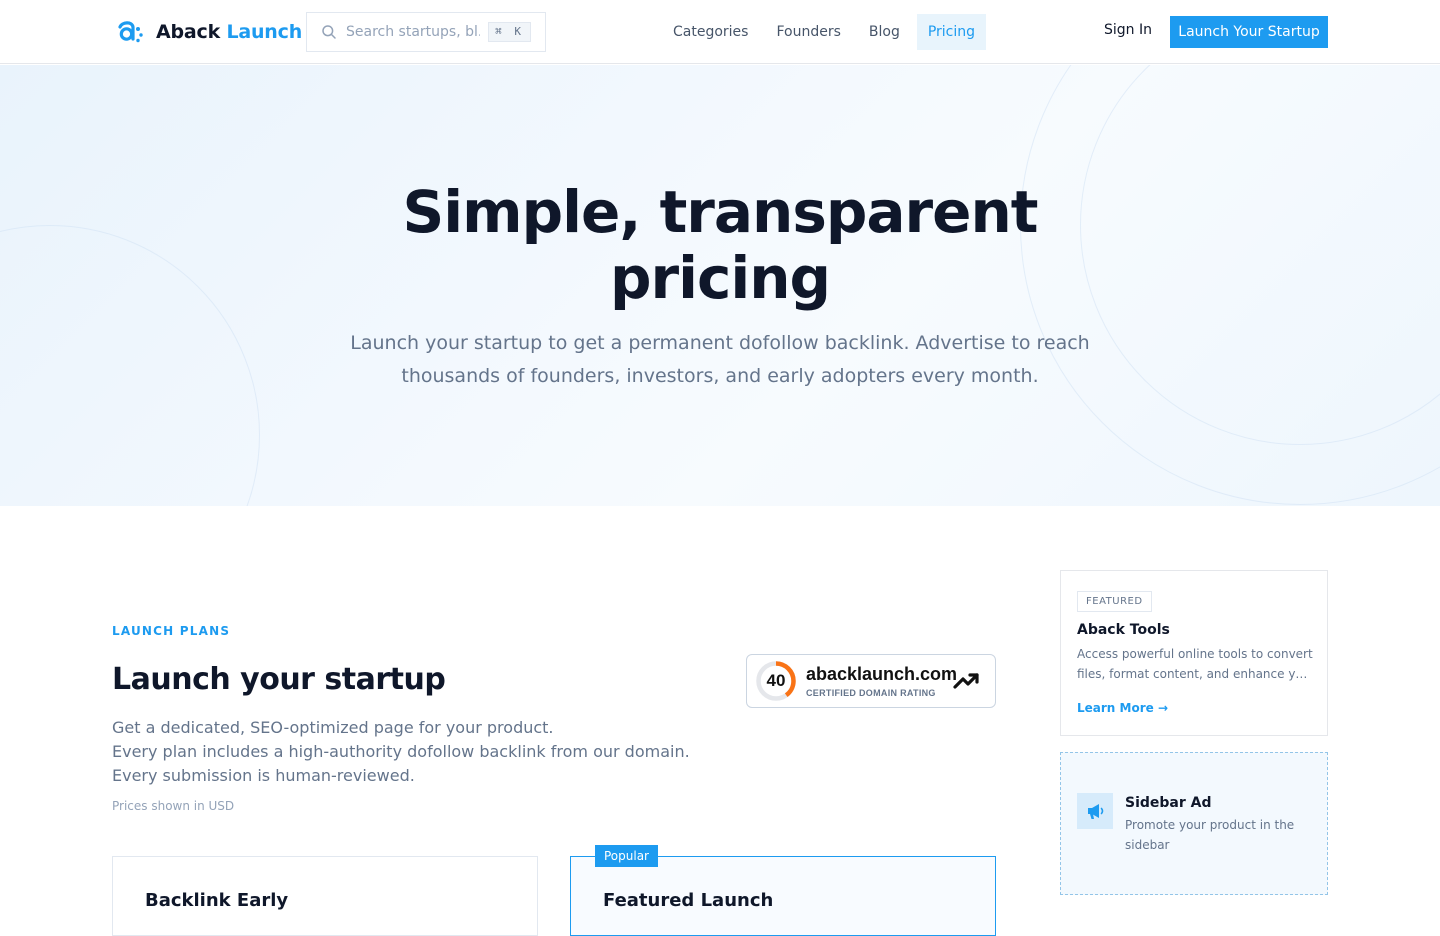 This screenshot has width=1440, height=936. I want to click on learn-more-link: Learn More →, so click(1122, 708).